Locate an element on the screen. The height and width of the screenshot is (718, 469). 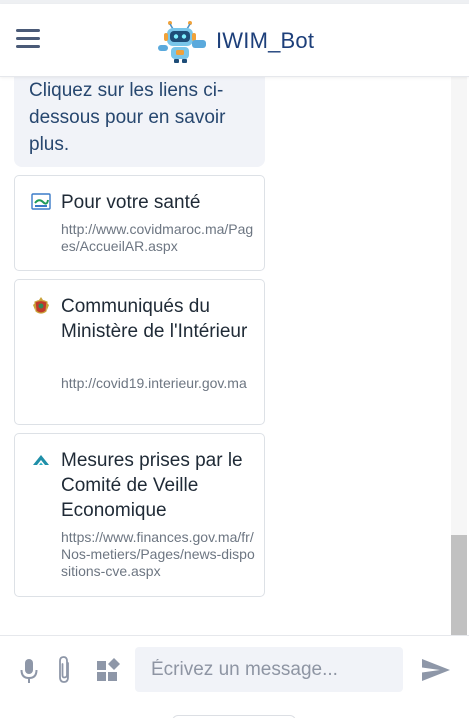
robot-logo-icon is located at coordinates (182, 42).